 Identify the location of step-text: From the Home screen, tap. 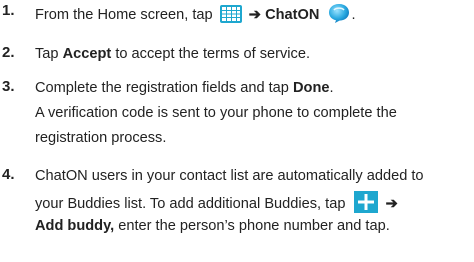
(124, 15).